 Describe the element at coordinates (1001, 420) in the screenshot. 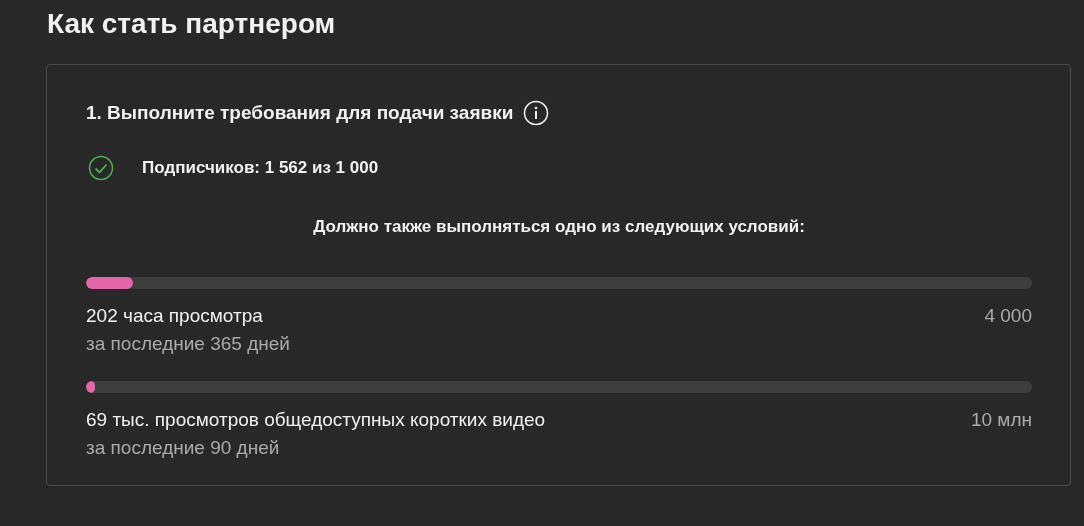

I see `metric-target: 10 млн` at that location.